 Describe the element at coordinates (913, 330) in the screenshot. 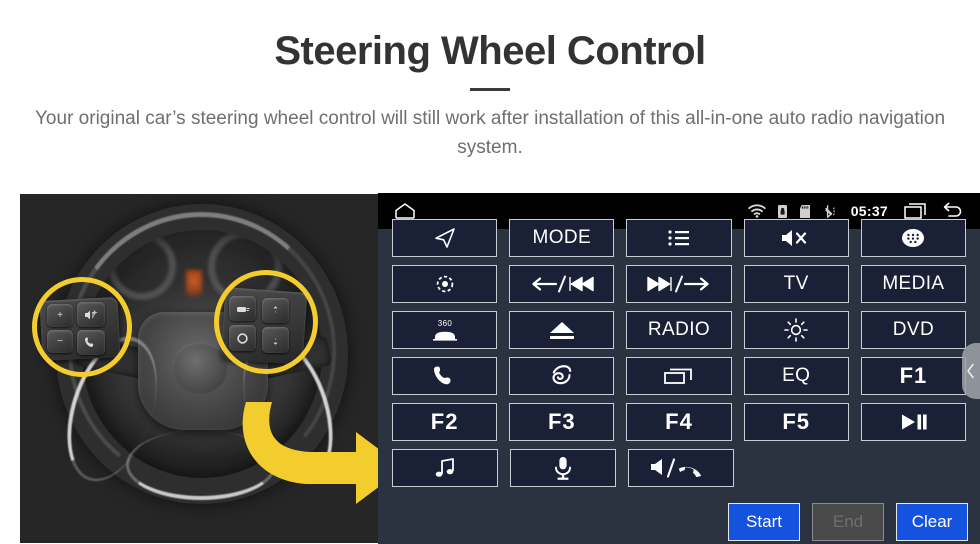

I see `btn-dvd: DVD` at that location.